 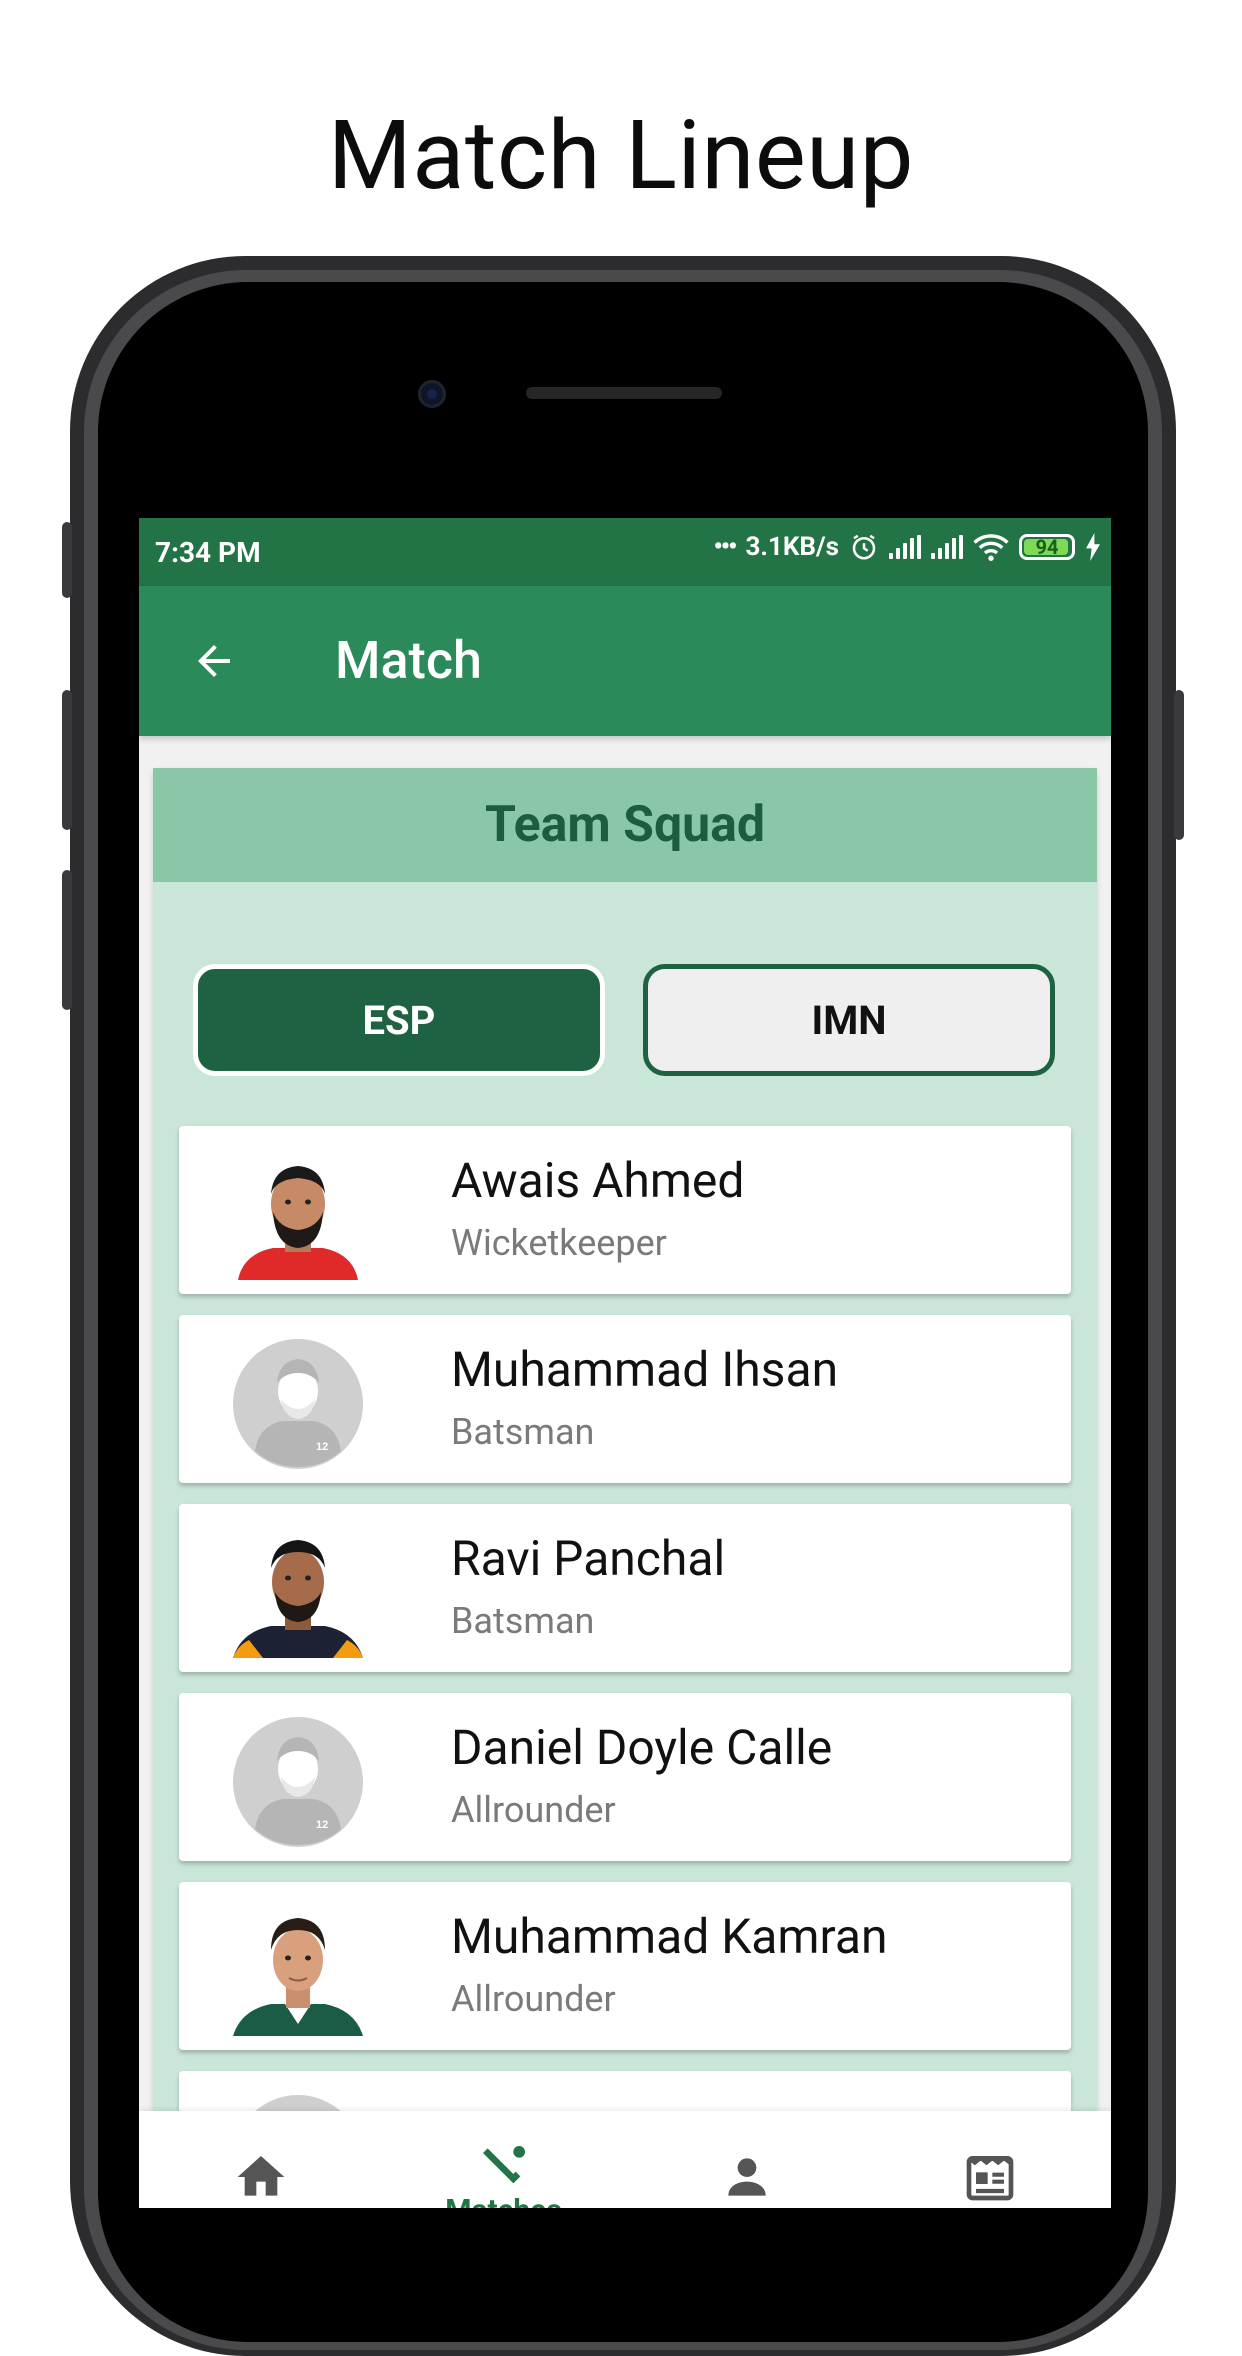 I want to click on team-squad-title: Team Squad, so click(x=625, y=825).